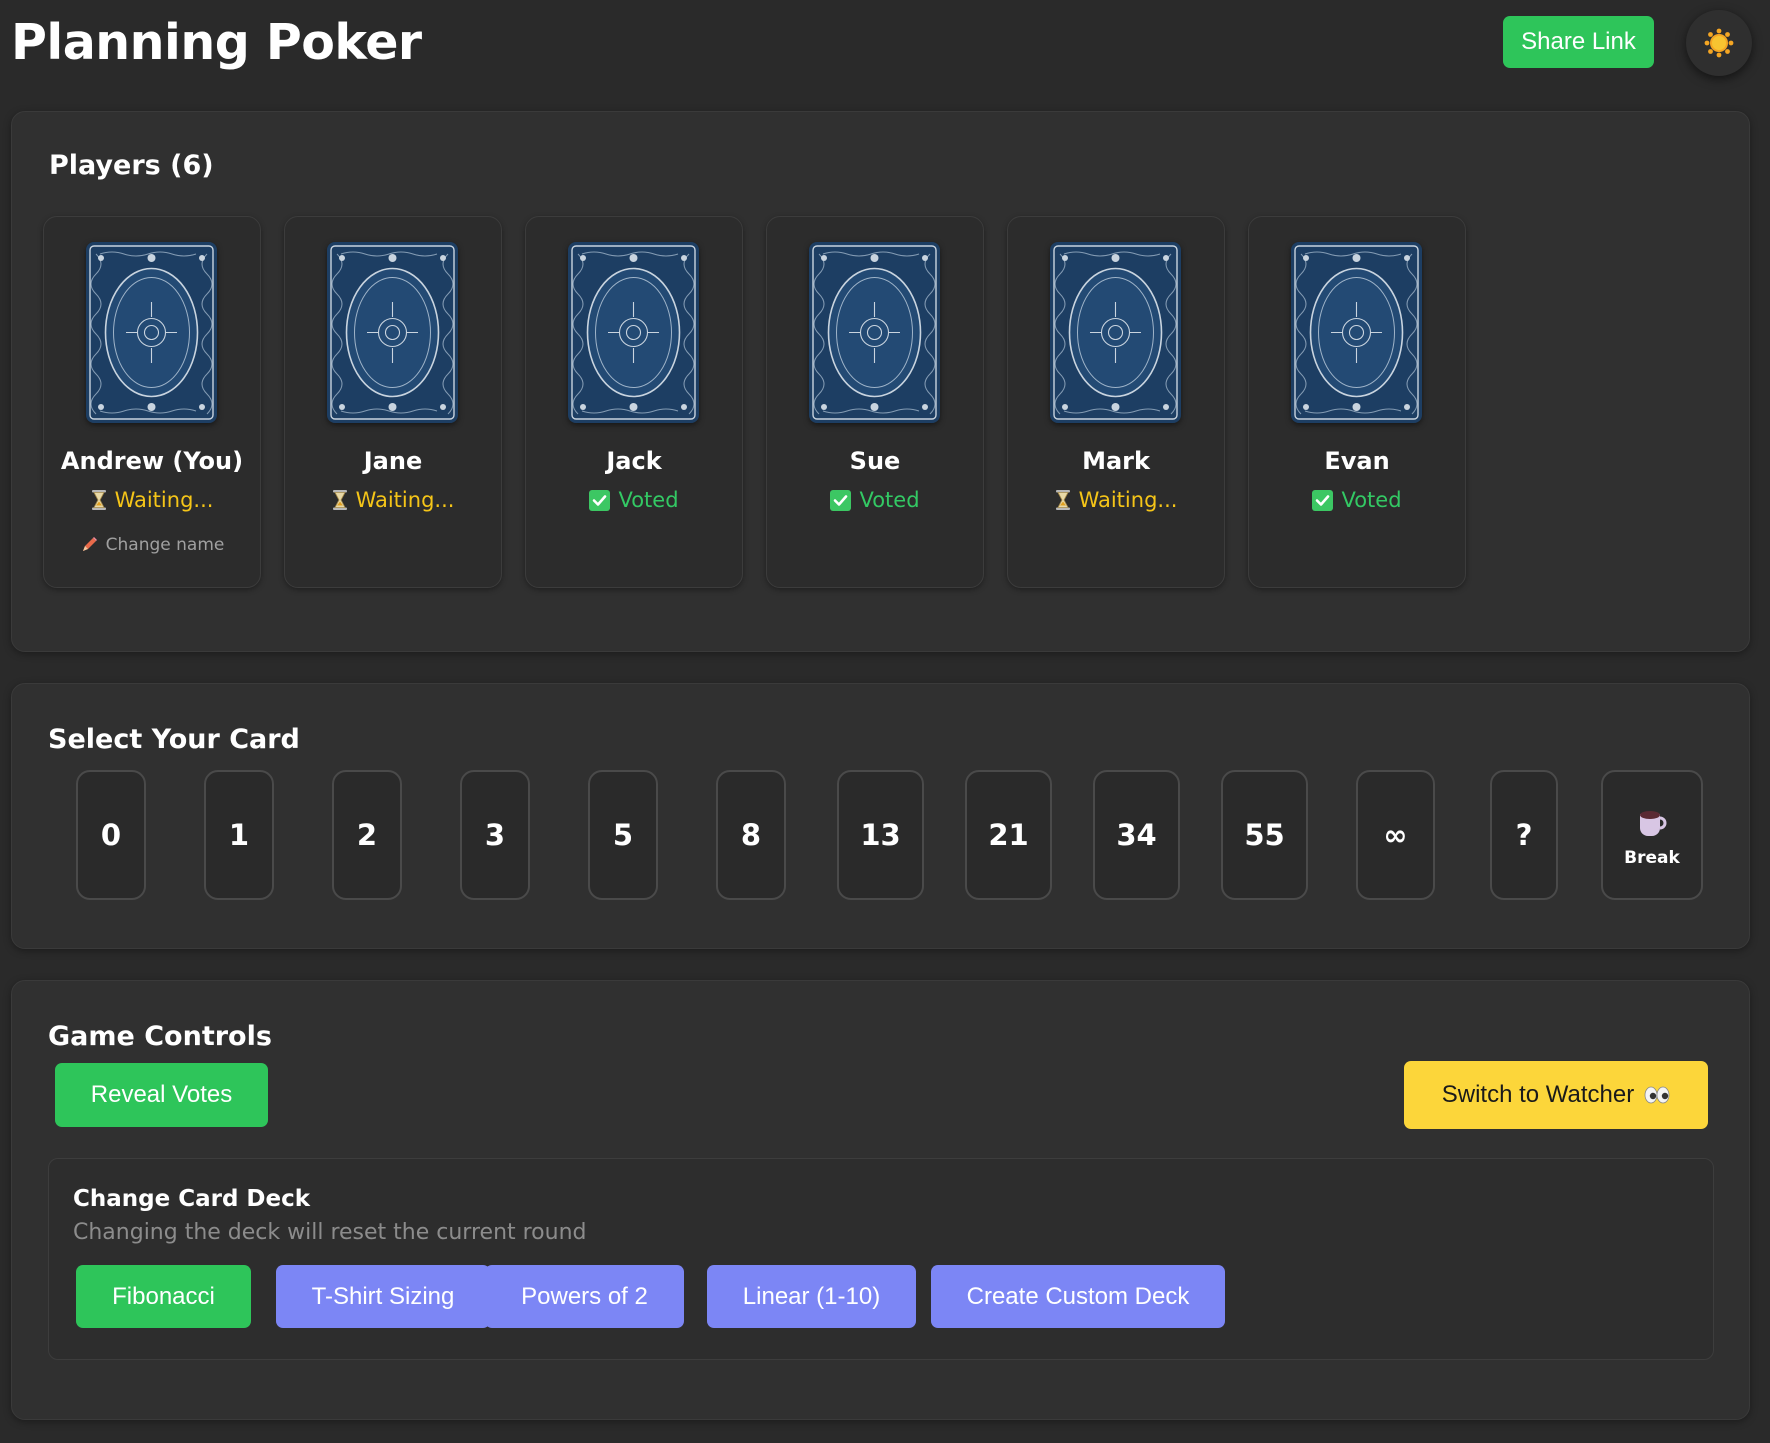 This screenshot has height=1443, width=1770. Describe the element at coordinates (1578, 42) in the screenshot. I see `share-link-button: Share Link` at that location.